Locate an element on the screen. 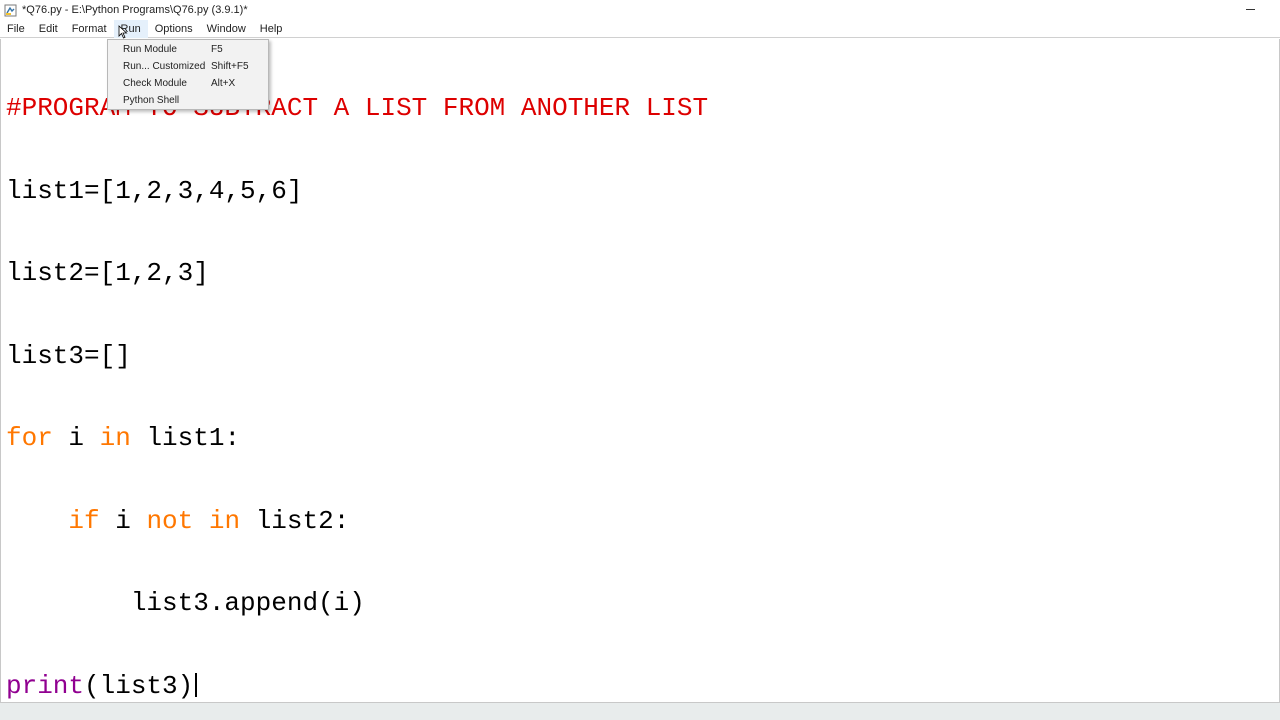 The height and width of the screenshot is (720, 1280). menu-item-run-module: Run Module F5 is located at coordinates (188, 49).